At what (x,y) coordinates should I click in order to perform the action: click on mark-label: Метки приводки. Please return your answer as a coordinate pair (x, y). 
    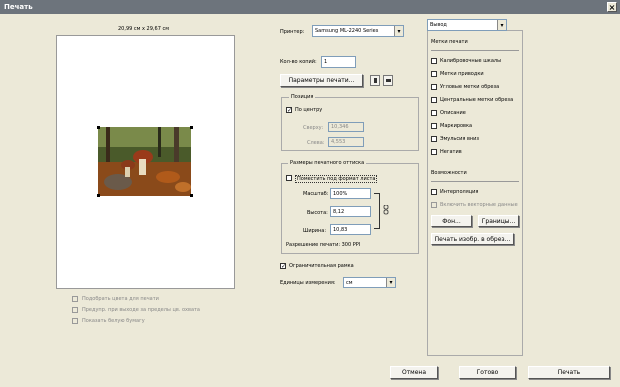
    Looking at the image, I should click on (462, 74).